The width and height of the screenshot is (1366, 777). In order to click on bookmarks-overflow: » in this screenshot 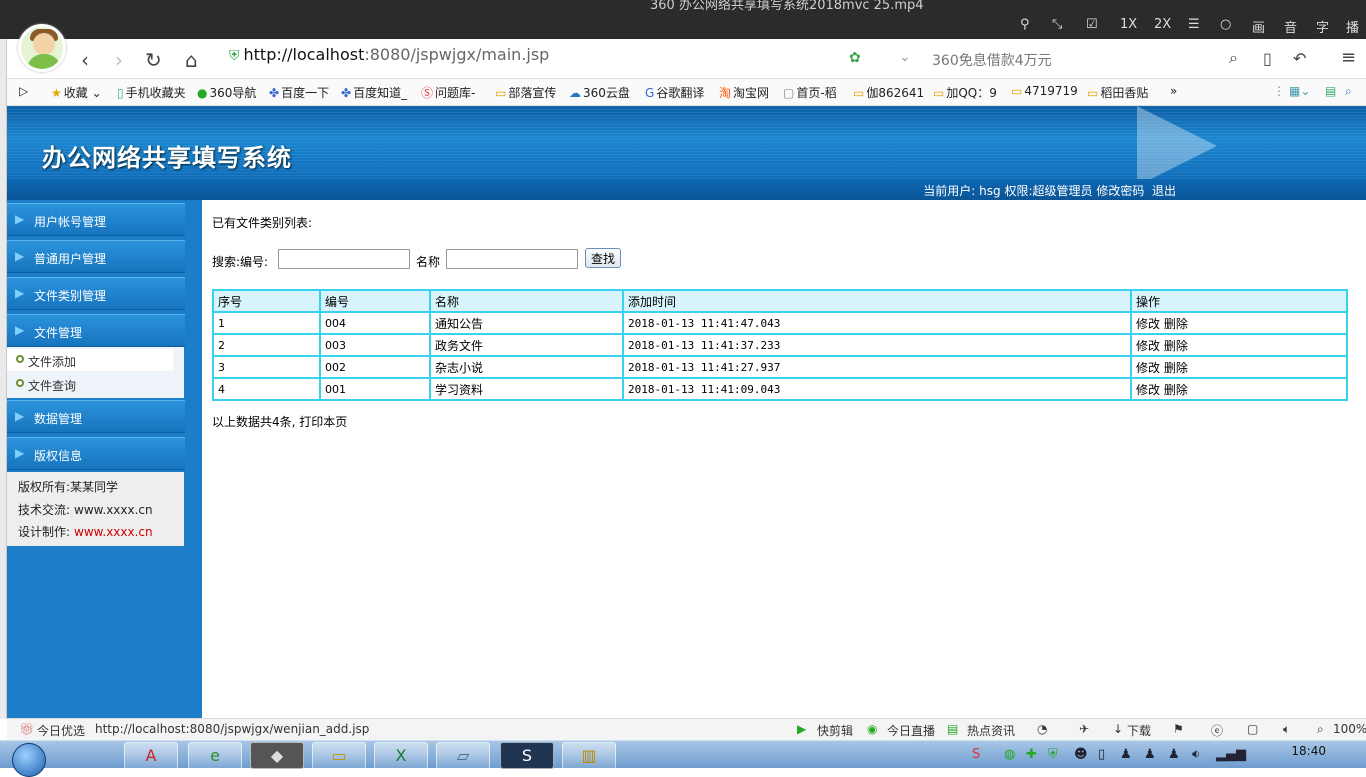, I will do `click(1173, 91)`.